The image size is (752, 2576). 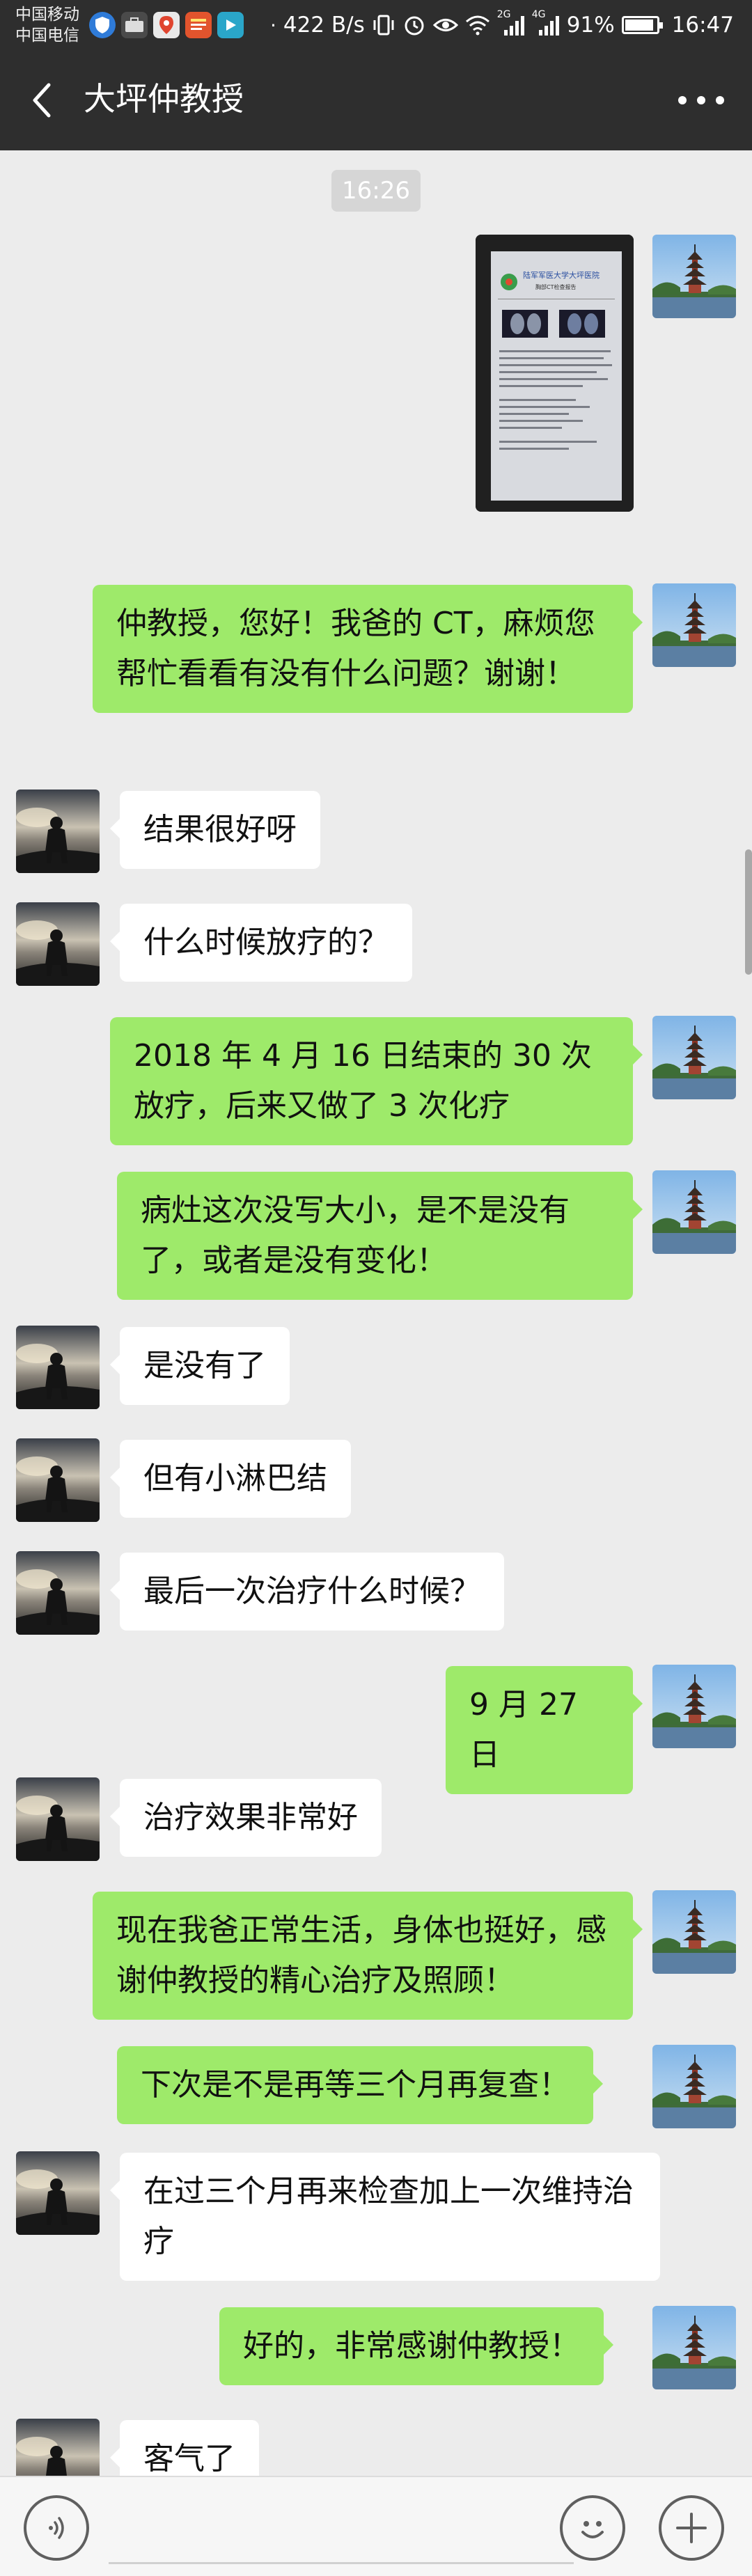 I want to click on battery-percent: 91%, so click(x=590, y=25).